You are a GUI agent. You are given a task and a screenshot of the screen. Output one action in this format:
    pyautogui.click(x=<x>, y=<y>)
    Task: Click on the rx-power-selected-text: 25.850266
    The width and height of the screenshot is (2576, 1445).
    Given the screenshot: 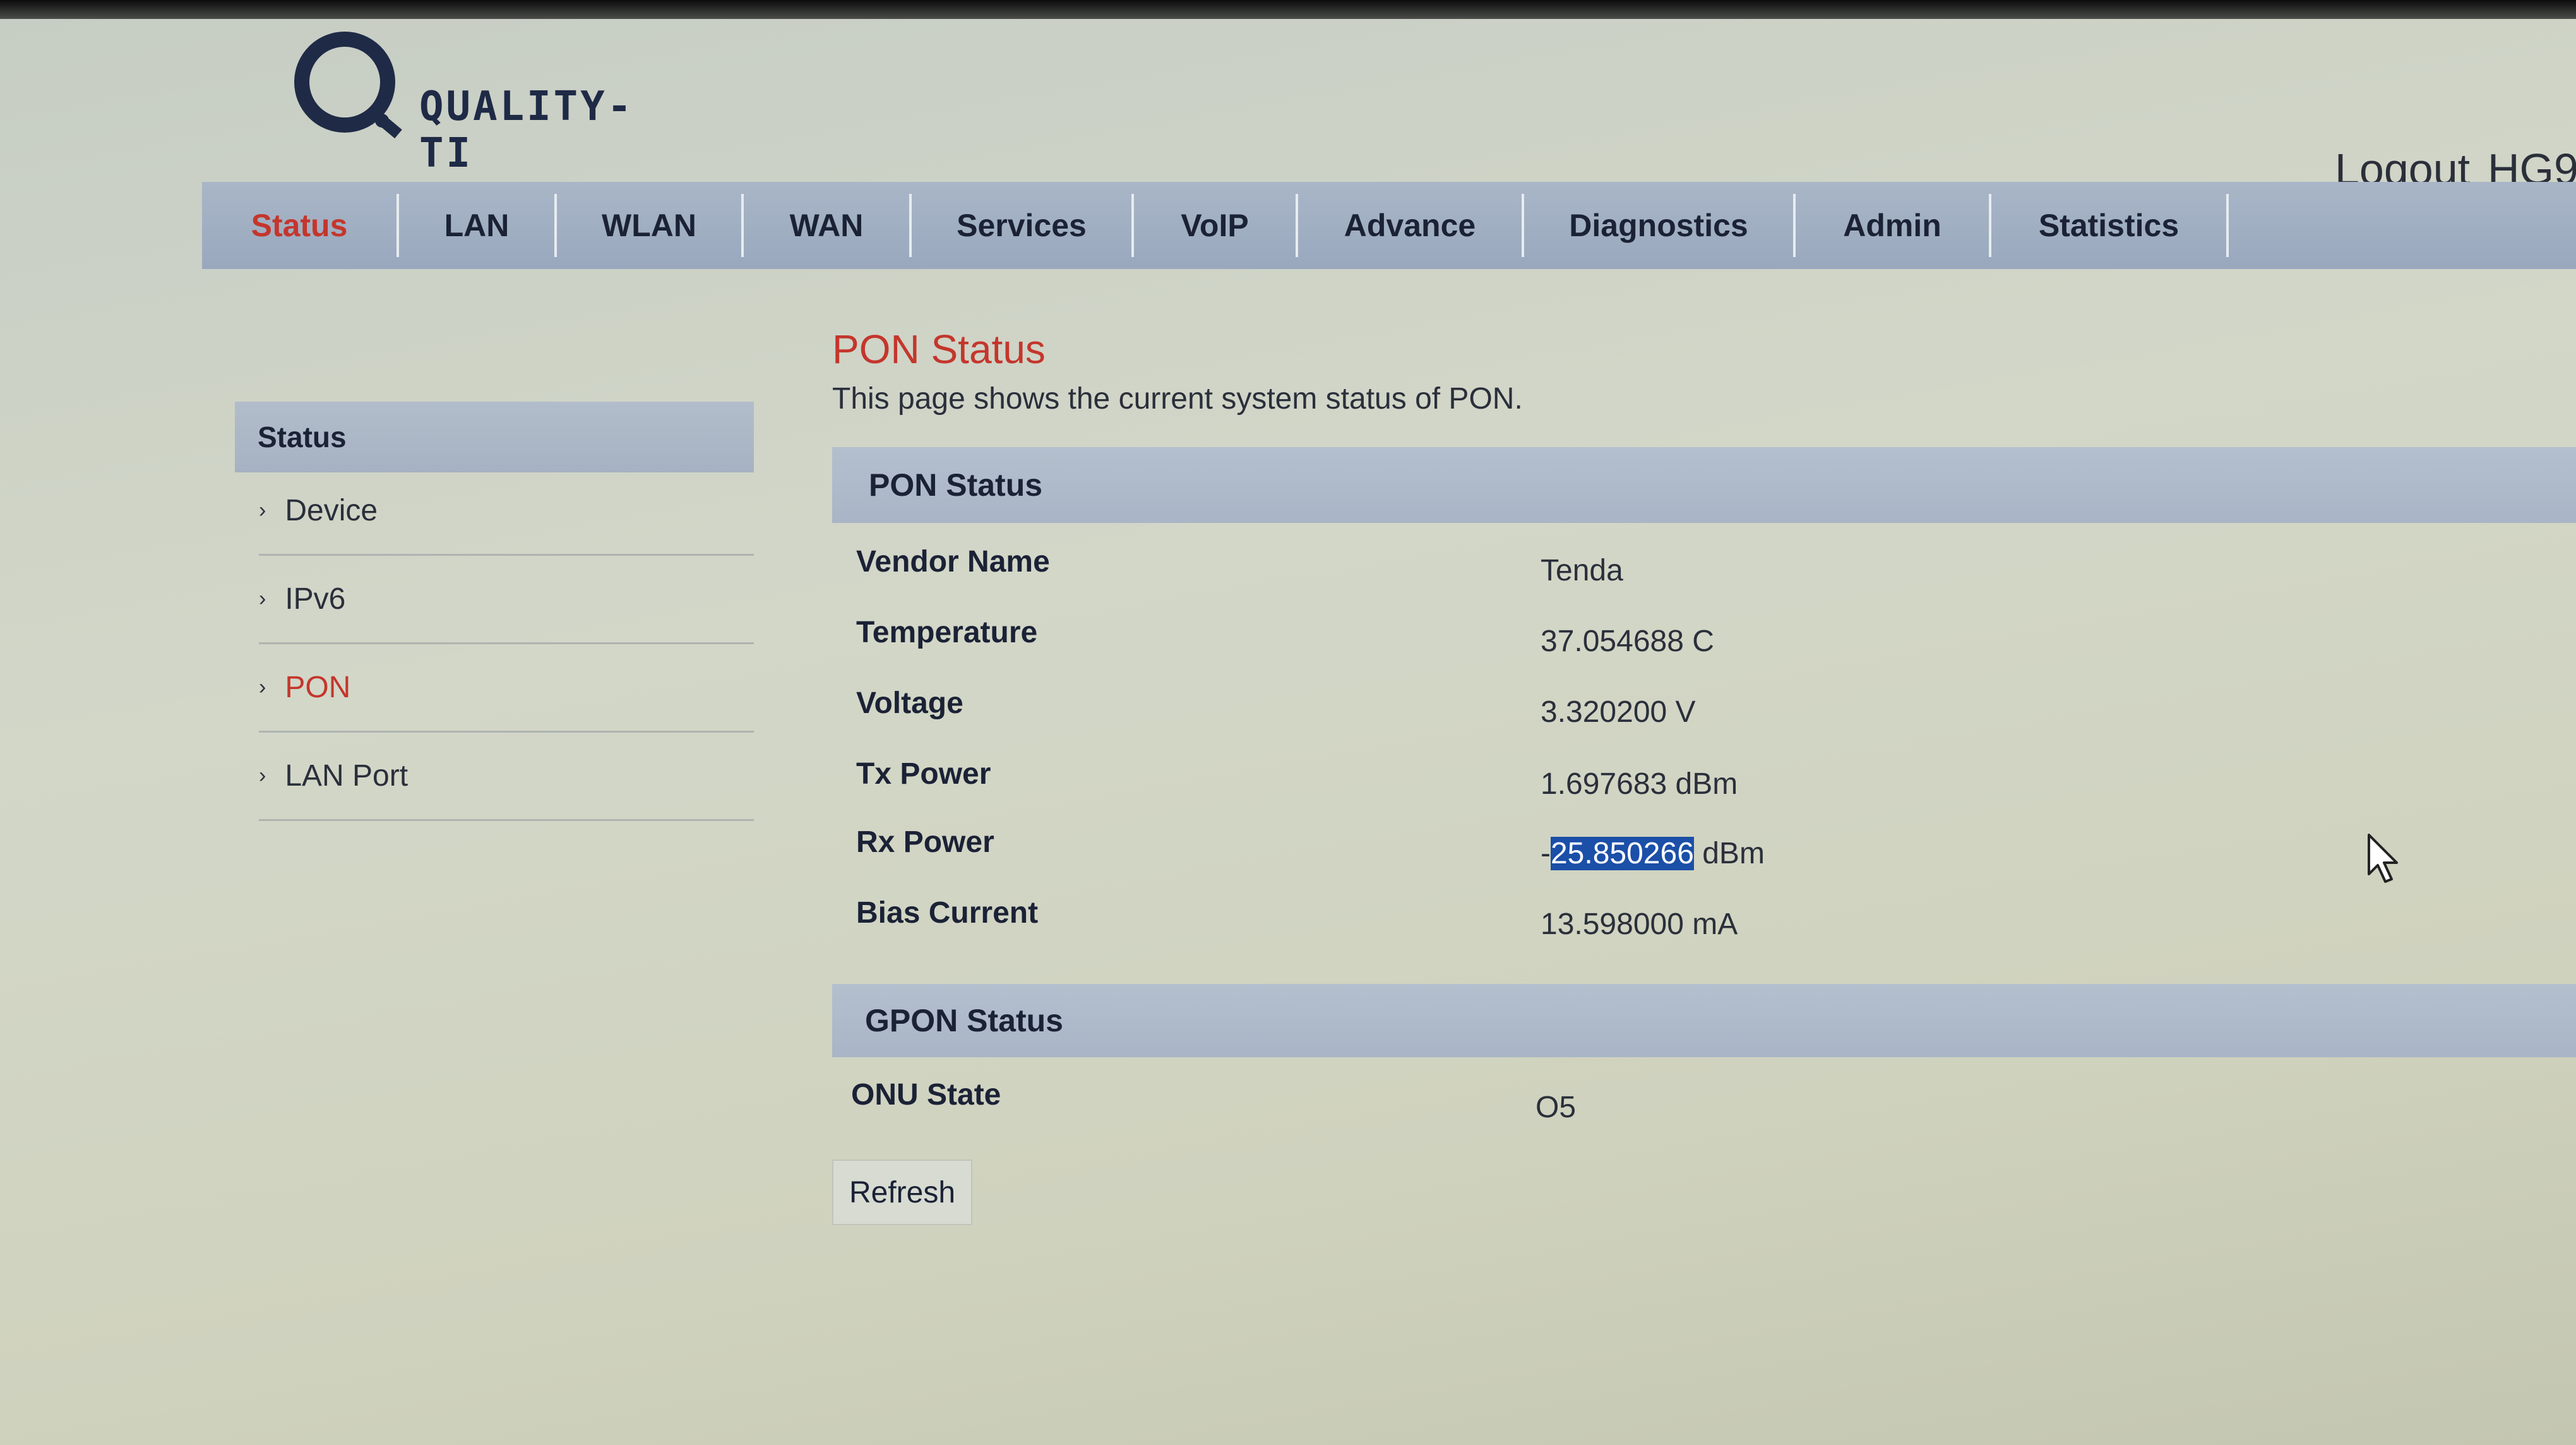 What is the action you would take?
    pyautogui.click(x=1622, y=853)
    